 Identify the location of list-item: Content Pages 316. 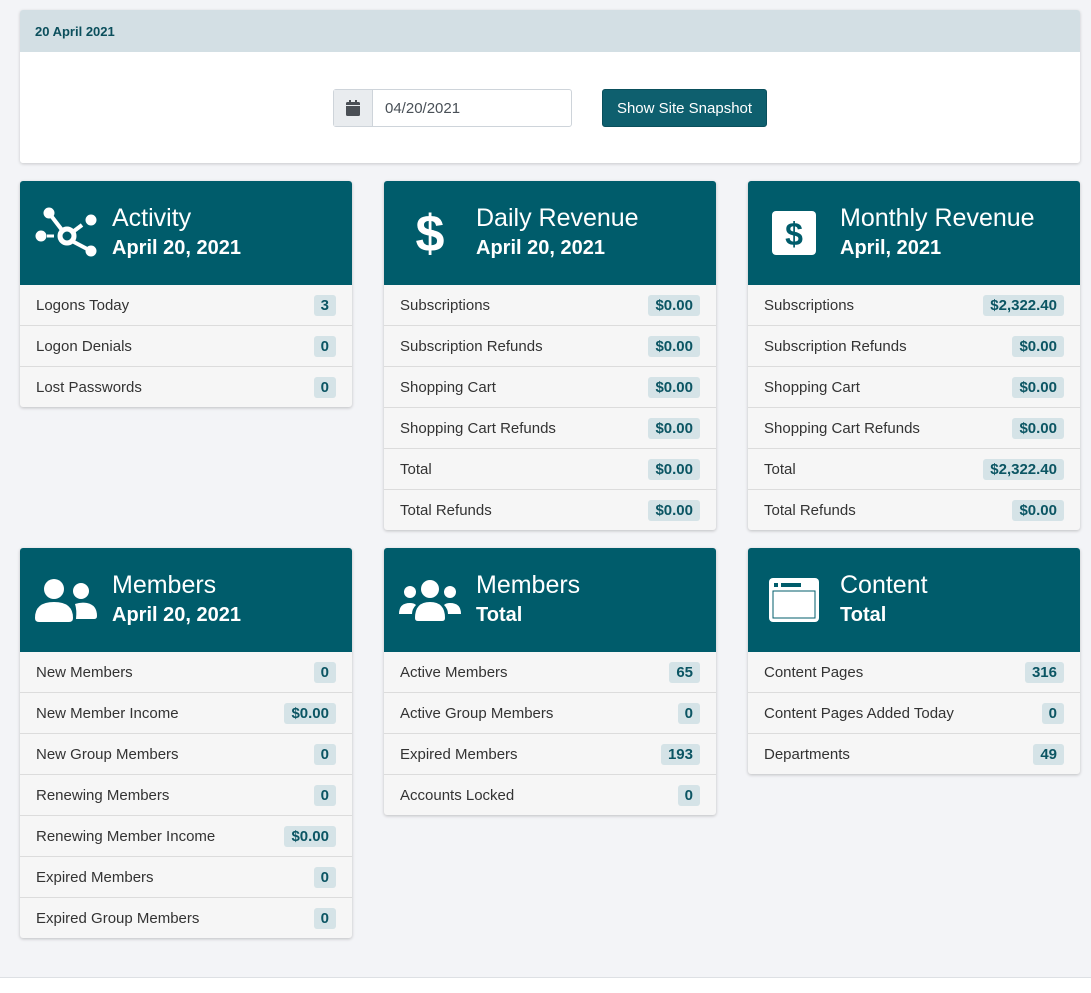
(914, 672).